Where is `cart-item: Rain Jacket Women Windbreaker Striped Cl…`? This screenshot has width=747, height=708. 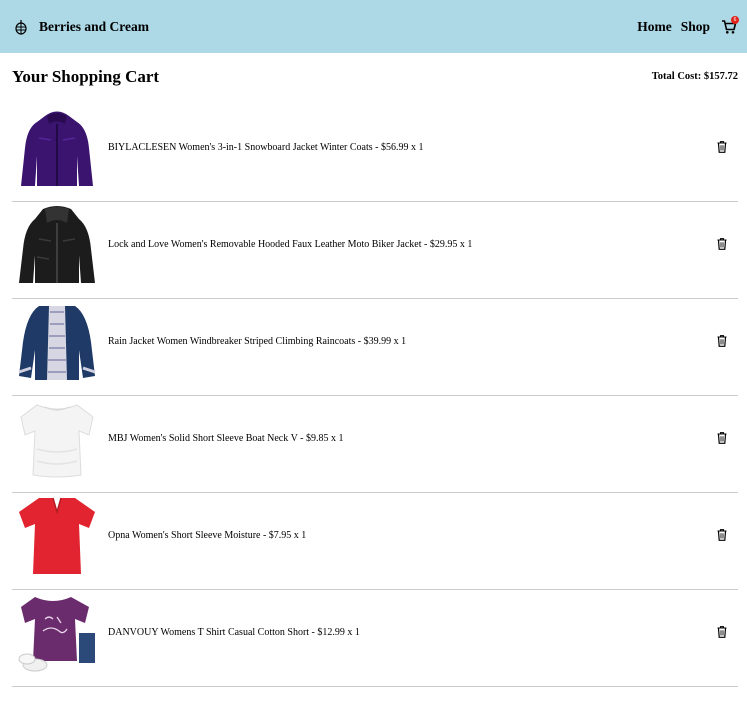
cart-item: Rain Jacket Women Windbreaker Striped Cl… is located at coordinates (375, 347).